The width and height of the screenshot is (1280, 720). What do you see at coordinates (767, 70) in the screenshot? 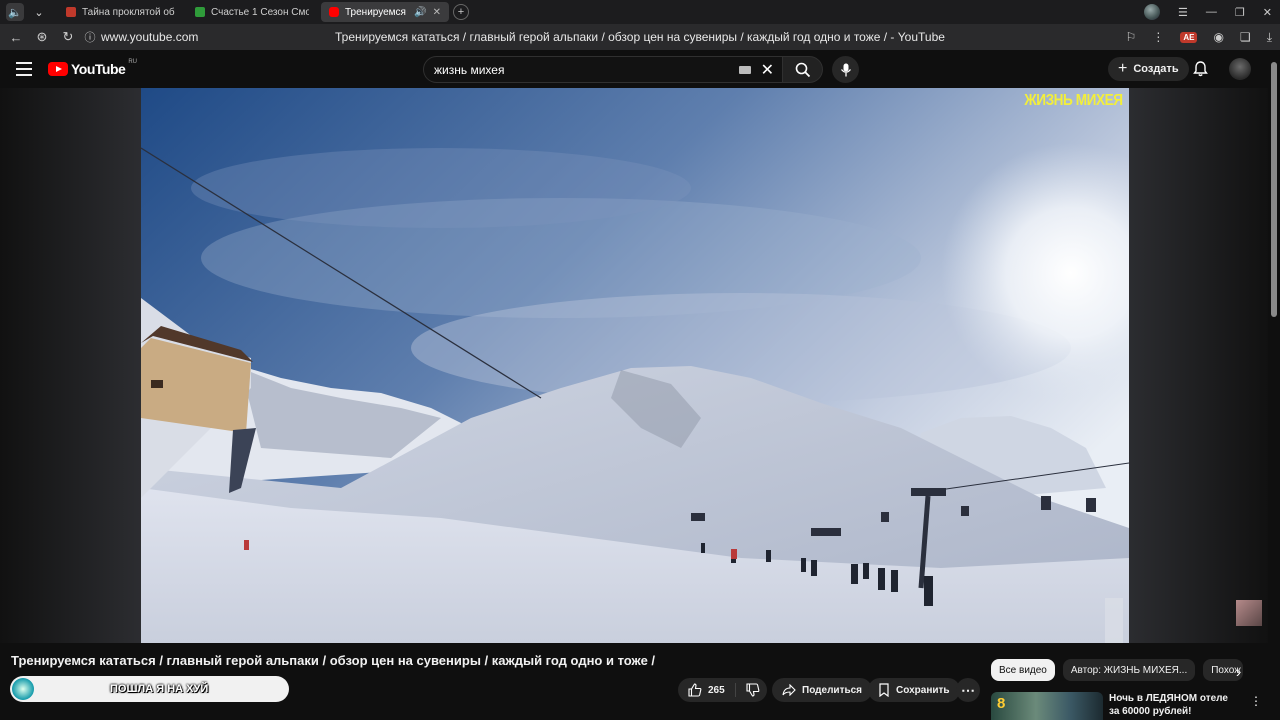
I see `clear-search-icon: ✕` at bounding box center [767, 70].